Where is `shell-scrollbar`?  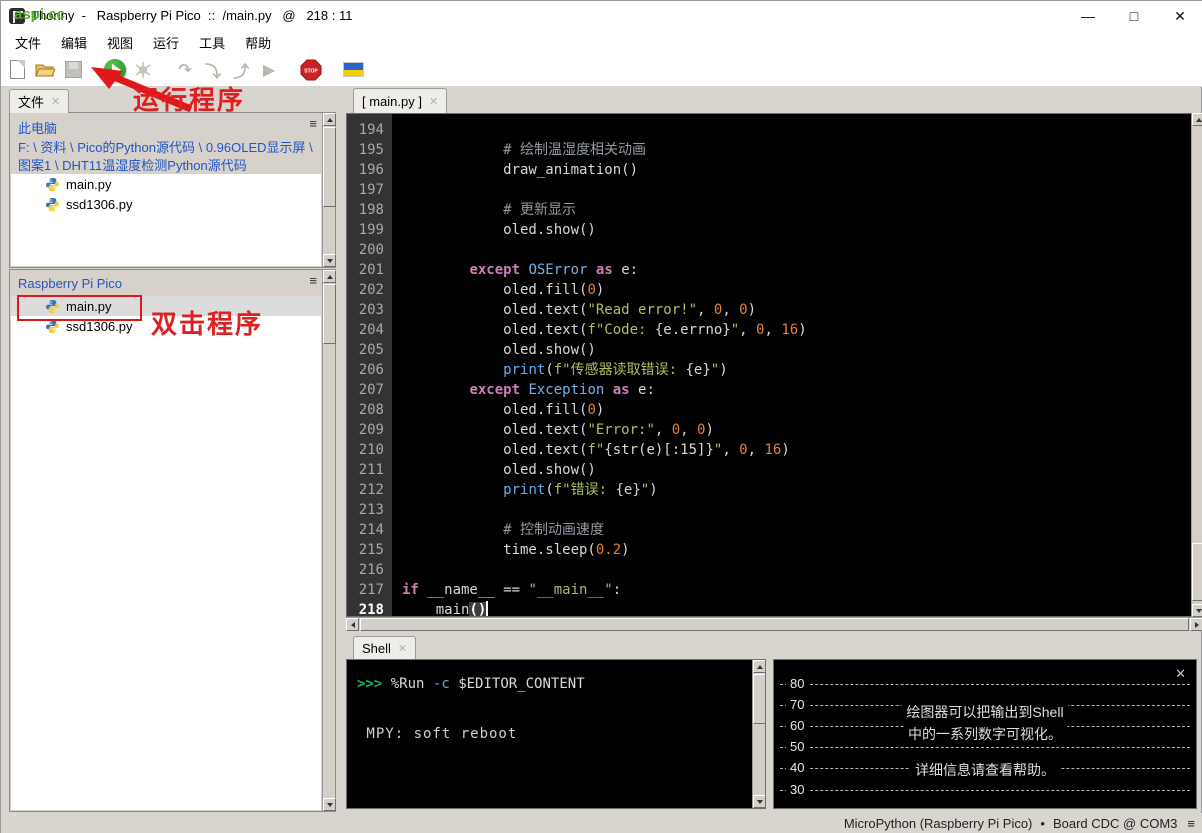 shell-scrollbar is located at coordinates (758, 734).